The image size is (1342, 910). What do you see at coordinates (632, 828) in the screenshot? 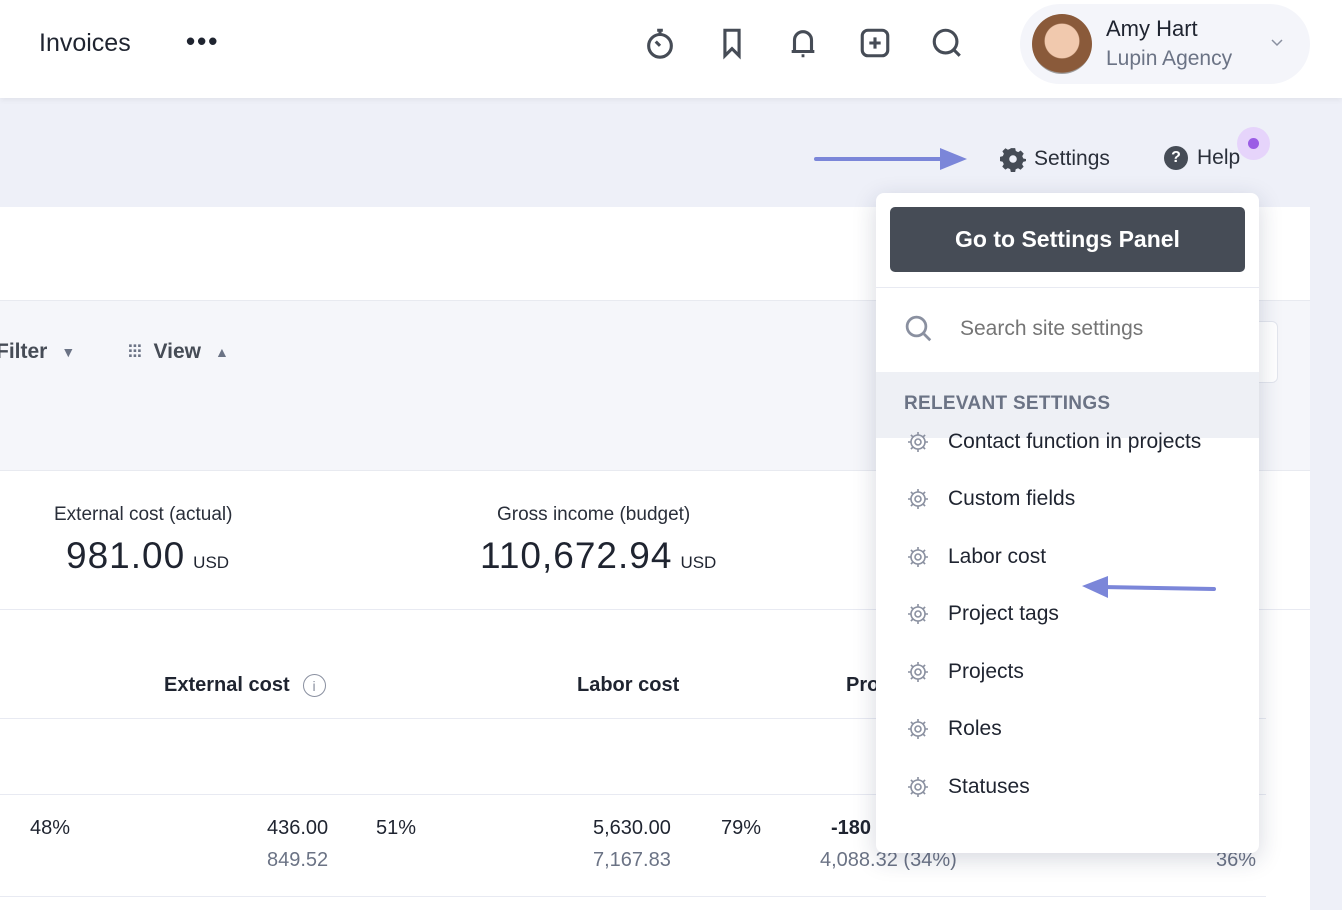
I see `cell-labor-cost: 5,630.00` at bounding box center [632, 828].